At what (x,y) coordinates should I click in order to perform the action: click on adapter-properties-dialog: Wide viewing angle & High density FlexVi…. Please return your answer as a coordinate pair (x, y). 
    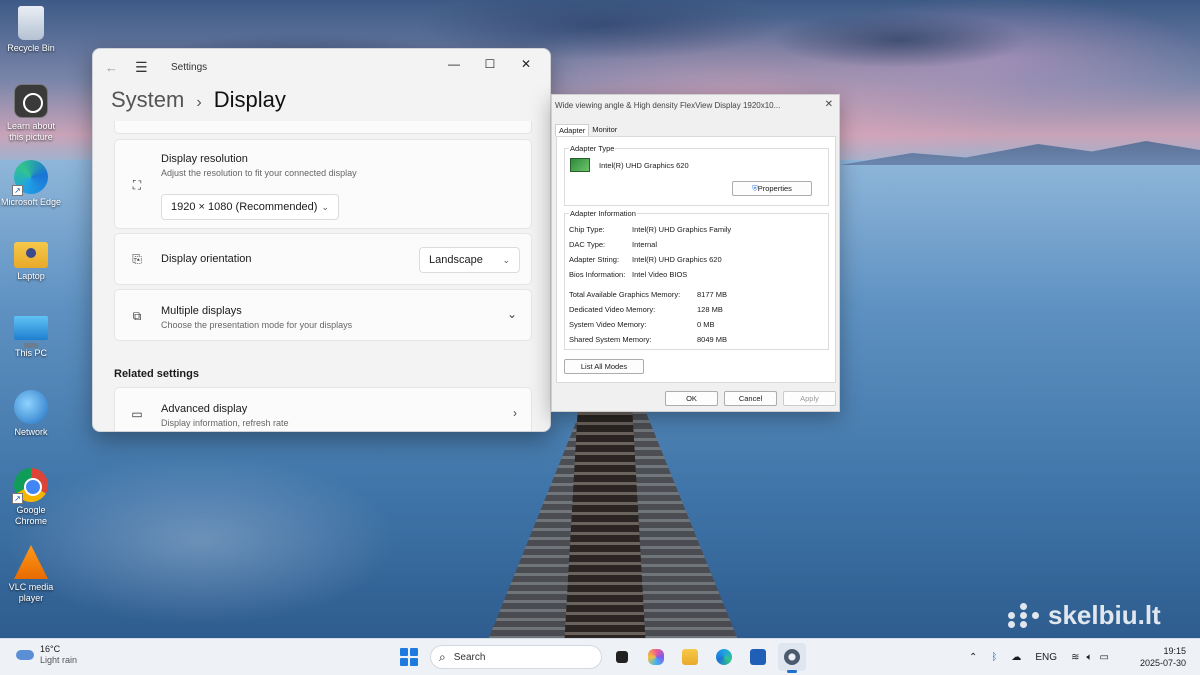
    Looking at the image, I should click on (695, 253).